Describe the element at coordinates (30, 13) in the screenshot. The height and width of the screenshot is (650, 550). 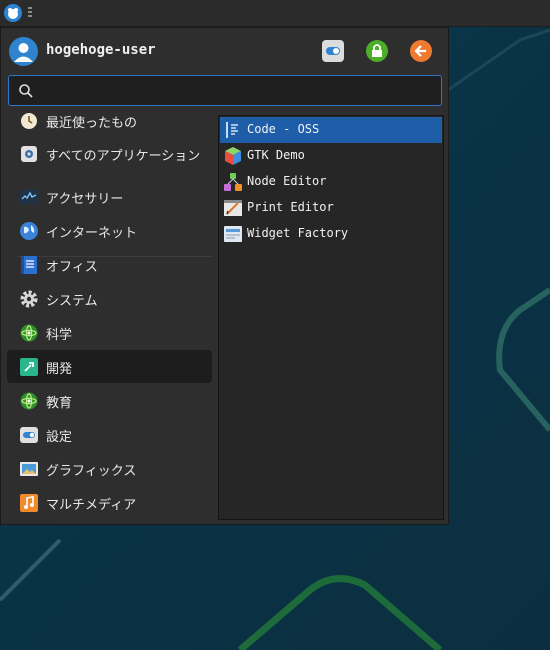
I see `panel-handle-icon` at that location.